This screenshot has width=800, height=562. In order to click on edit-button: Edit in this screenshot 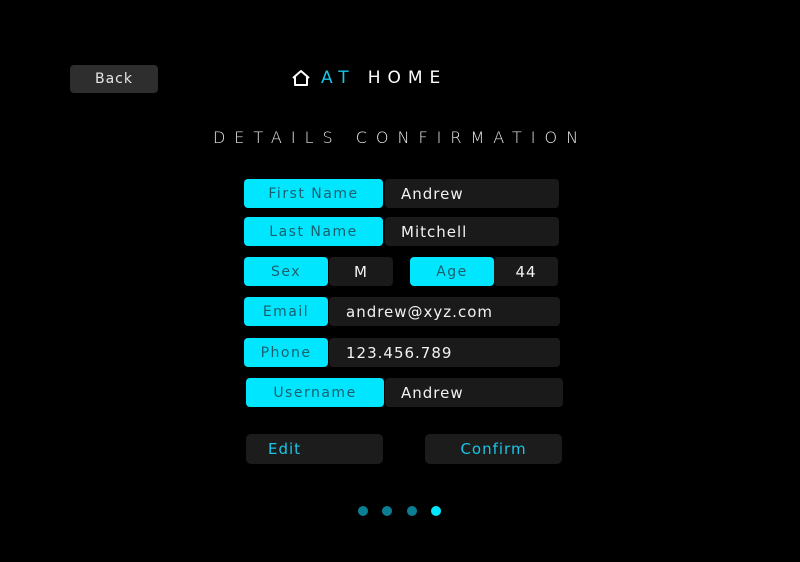, I will do `click(314, 449)`.